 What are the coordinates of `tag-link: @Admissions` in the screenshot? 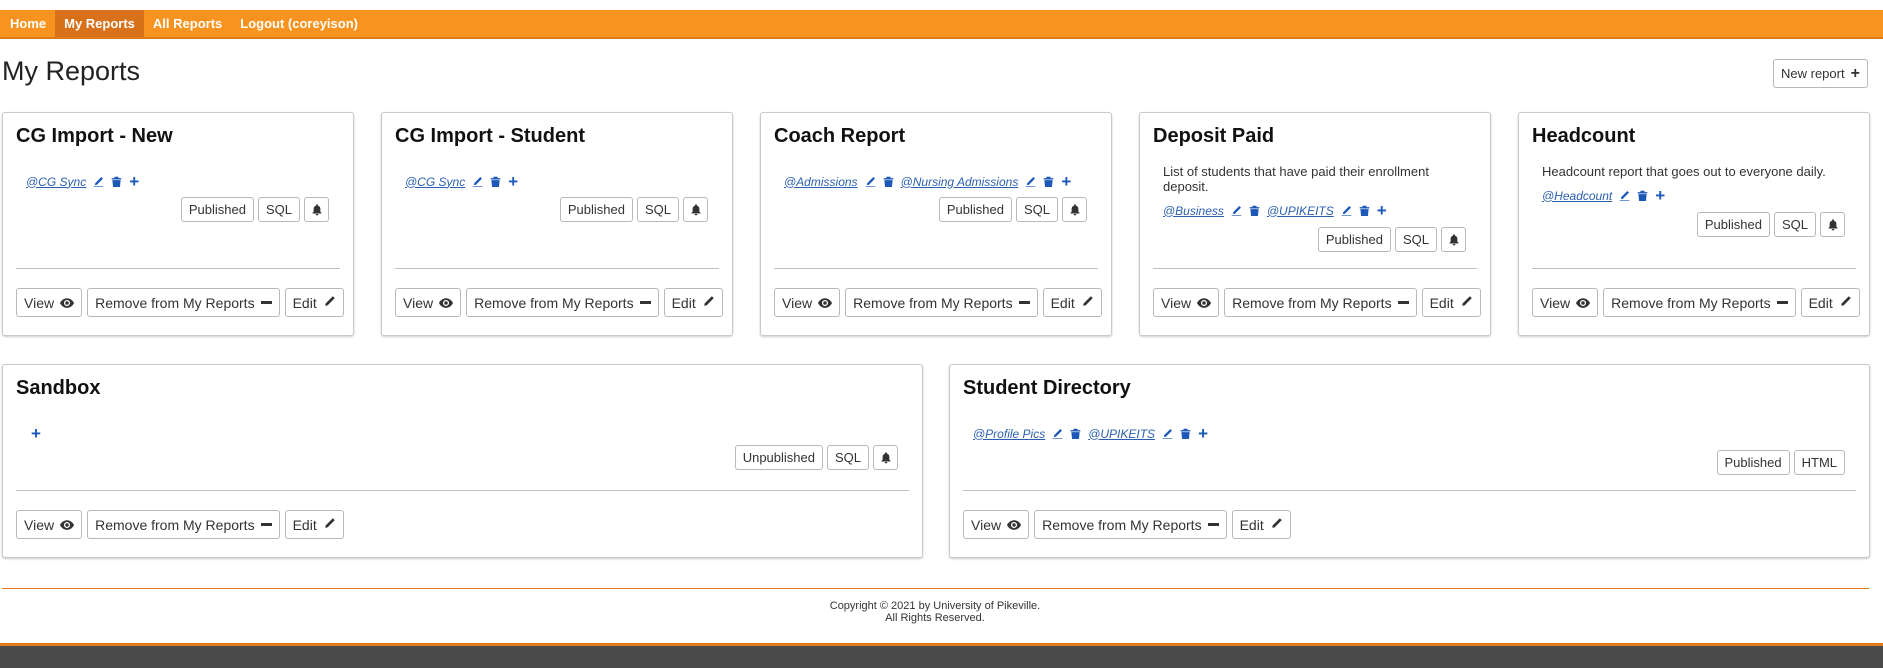 It's located at (821, 182).